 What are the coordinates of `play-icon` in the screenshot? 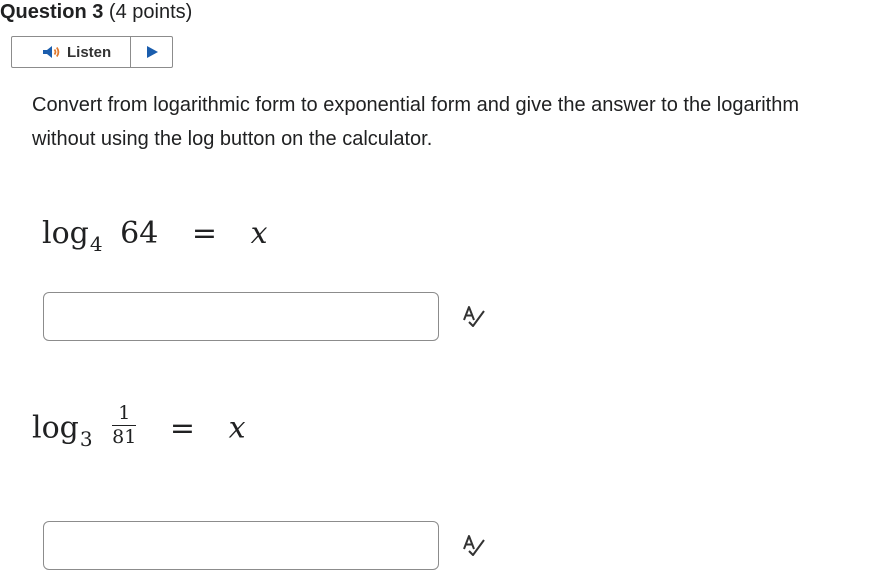 It's located at (152, 52).